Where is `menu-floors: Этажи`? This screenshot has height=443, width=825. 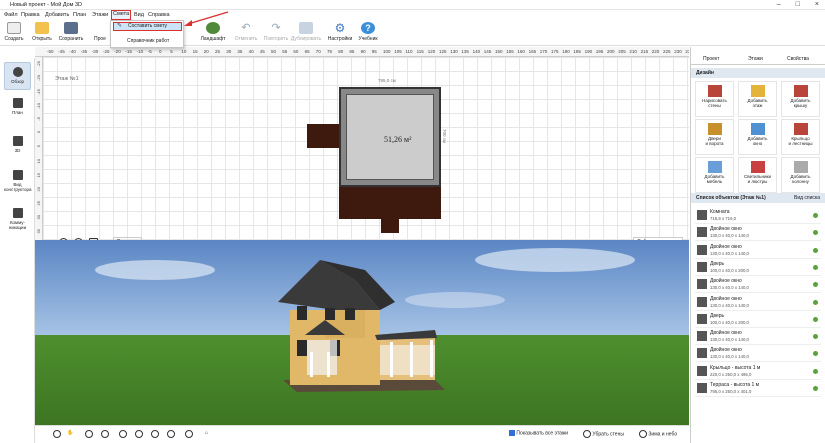 menu-floors: Этажи is located at coordinates (100, 15).